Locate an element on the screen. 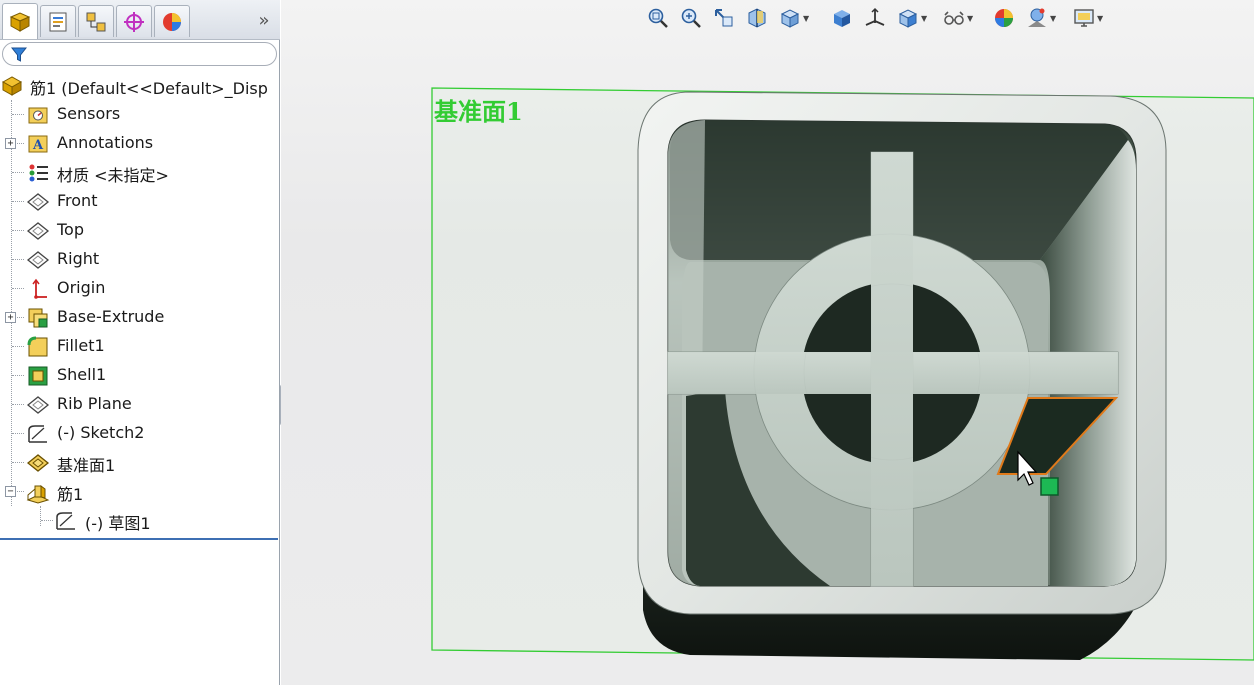 The image size is (1254, 685). drag-handle is located at coordinates (1049, 486).